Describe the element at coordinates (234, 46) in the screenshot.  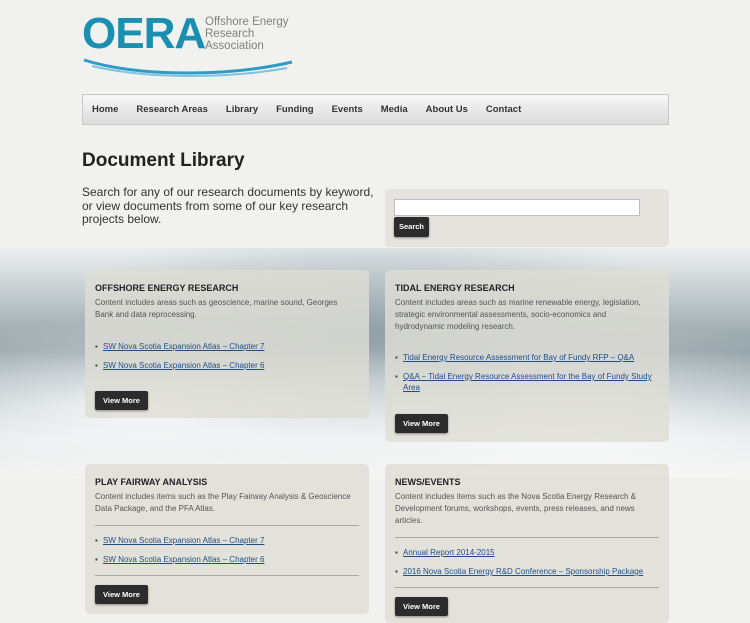
I see `logo-line-3: Association` at that location.